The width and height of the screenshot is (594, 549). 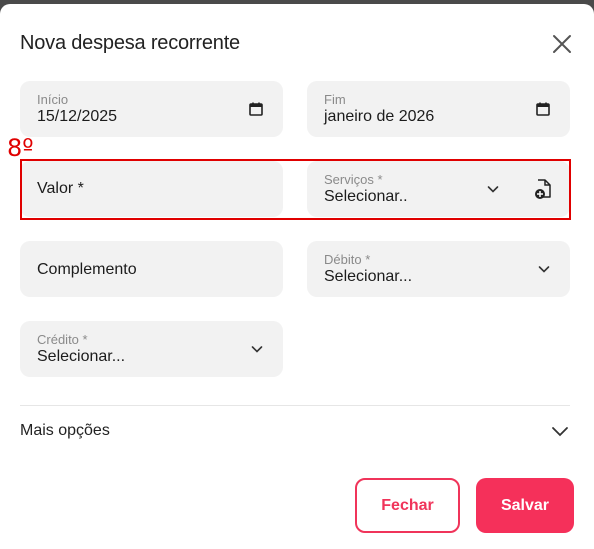 I want to click on start-date-field: Início 15/12/2025, so click(x=151, y=109).